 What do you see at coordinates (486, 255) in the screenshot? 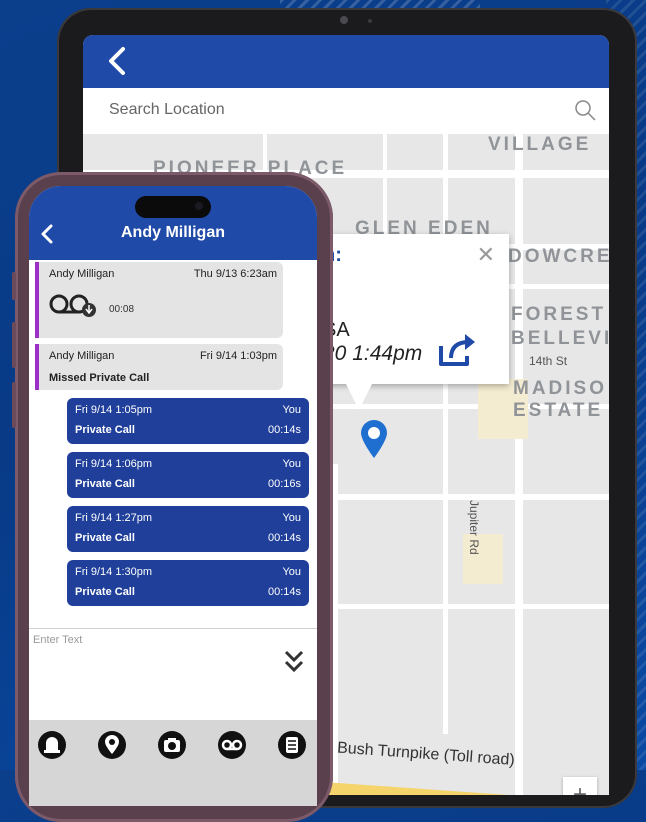
I see `close-icon: ✕` at bounding box center [486, 255].